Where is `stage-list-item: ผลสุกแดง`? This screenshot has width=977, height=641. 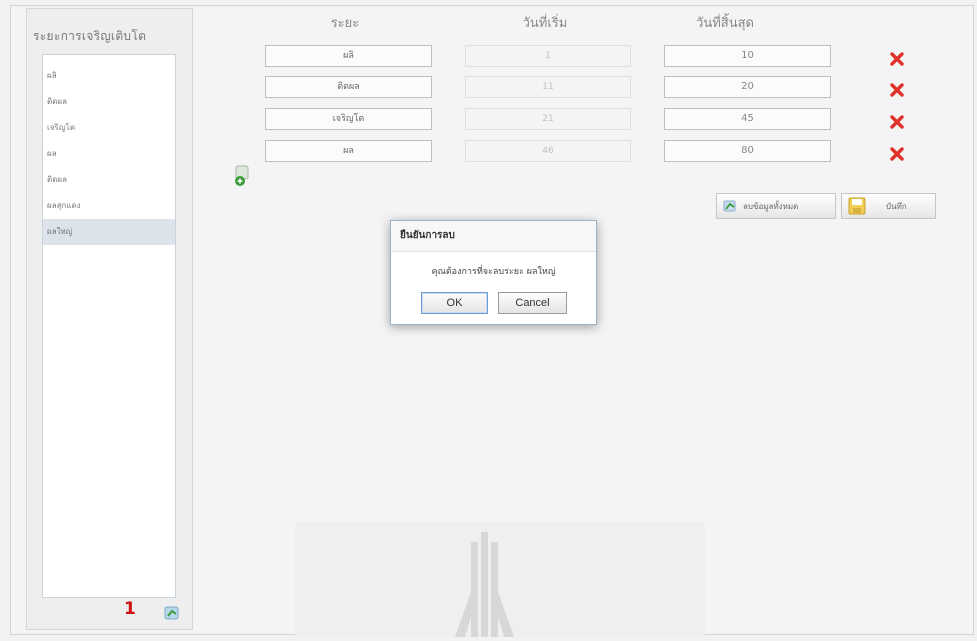 stage-list-item: ผลสุกแดง is located at coordinates (109, 206).